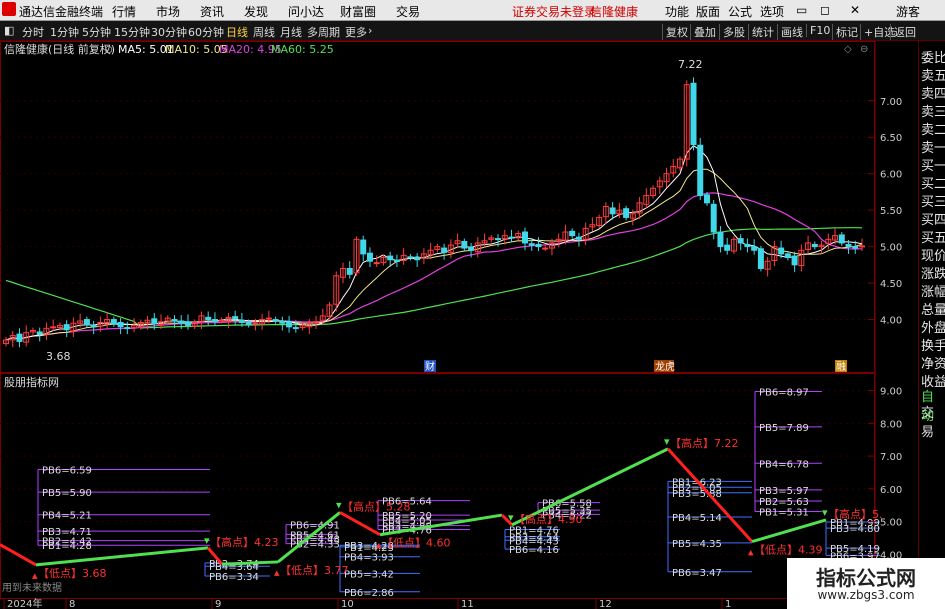 The image size is (945, 609). I want to click on high-point-label: 【高点】4.23, so click(244, 542).